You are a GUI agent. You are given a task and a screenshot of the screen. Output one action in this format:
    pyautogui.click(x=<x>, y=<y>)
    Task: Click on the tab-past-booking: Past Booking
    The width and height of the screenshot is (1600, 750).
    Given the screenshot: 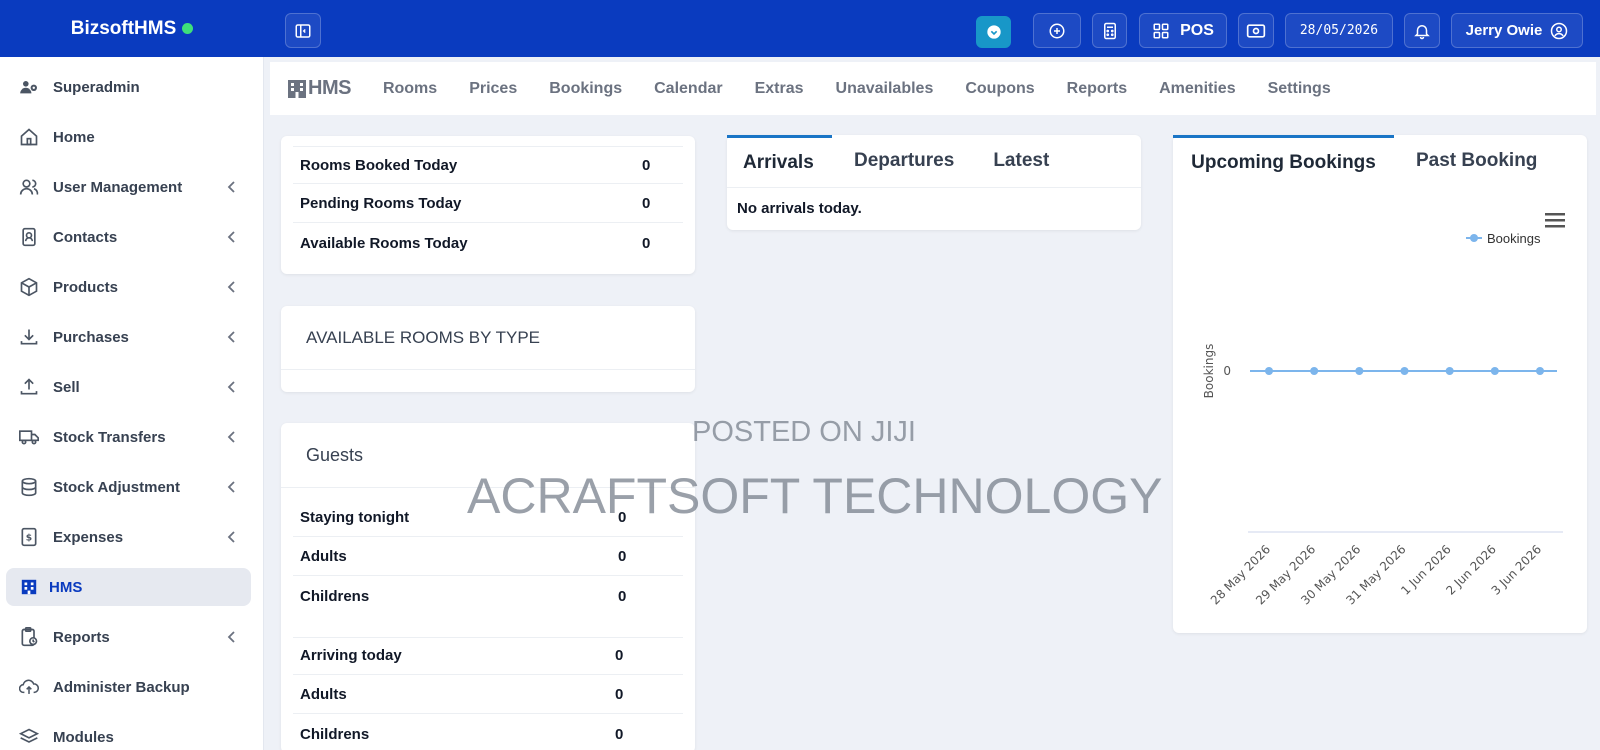 What is the action you would take?
    pyautogui.click(x=1476, y=161)
    